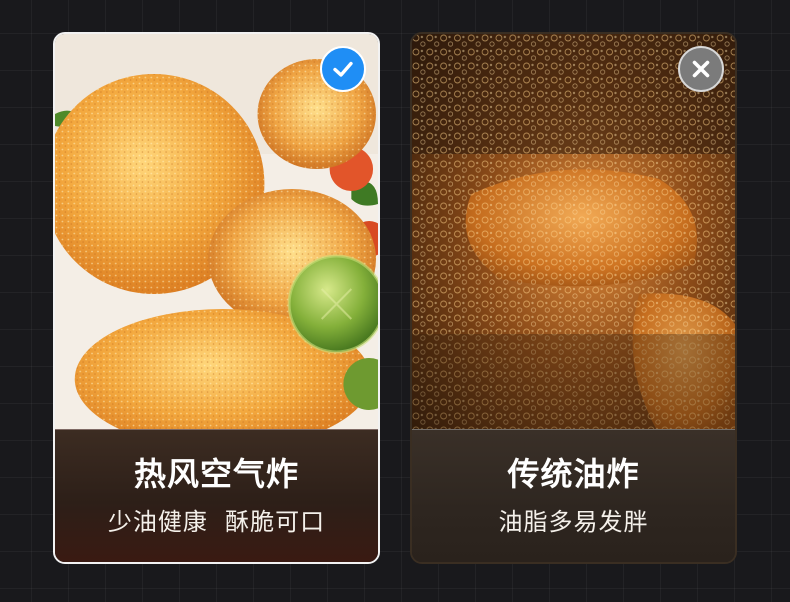  Describe the element at coordinates (573, 474) in the screenshot. I see `deep-fry-title: 传统油炸` at that location.